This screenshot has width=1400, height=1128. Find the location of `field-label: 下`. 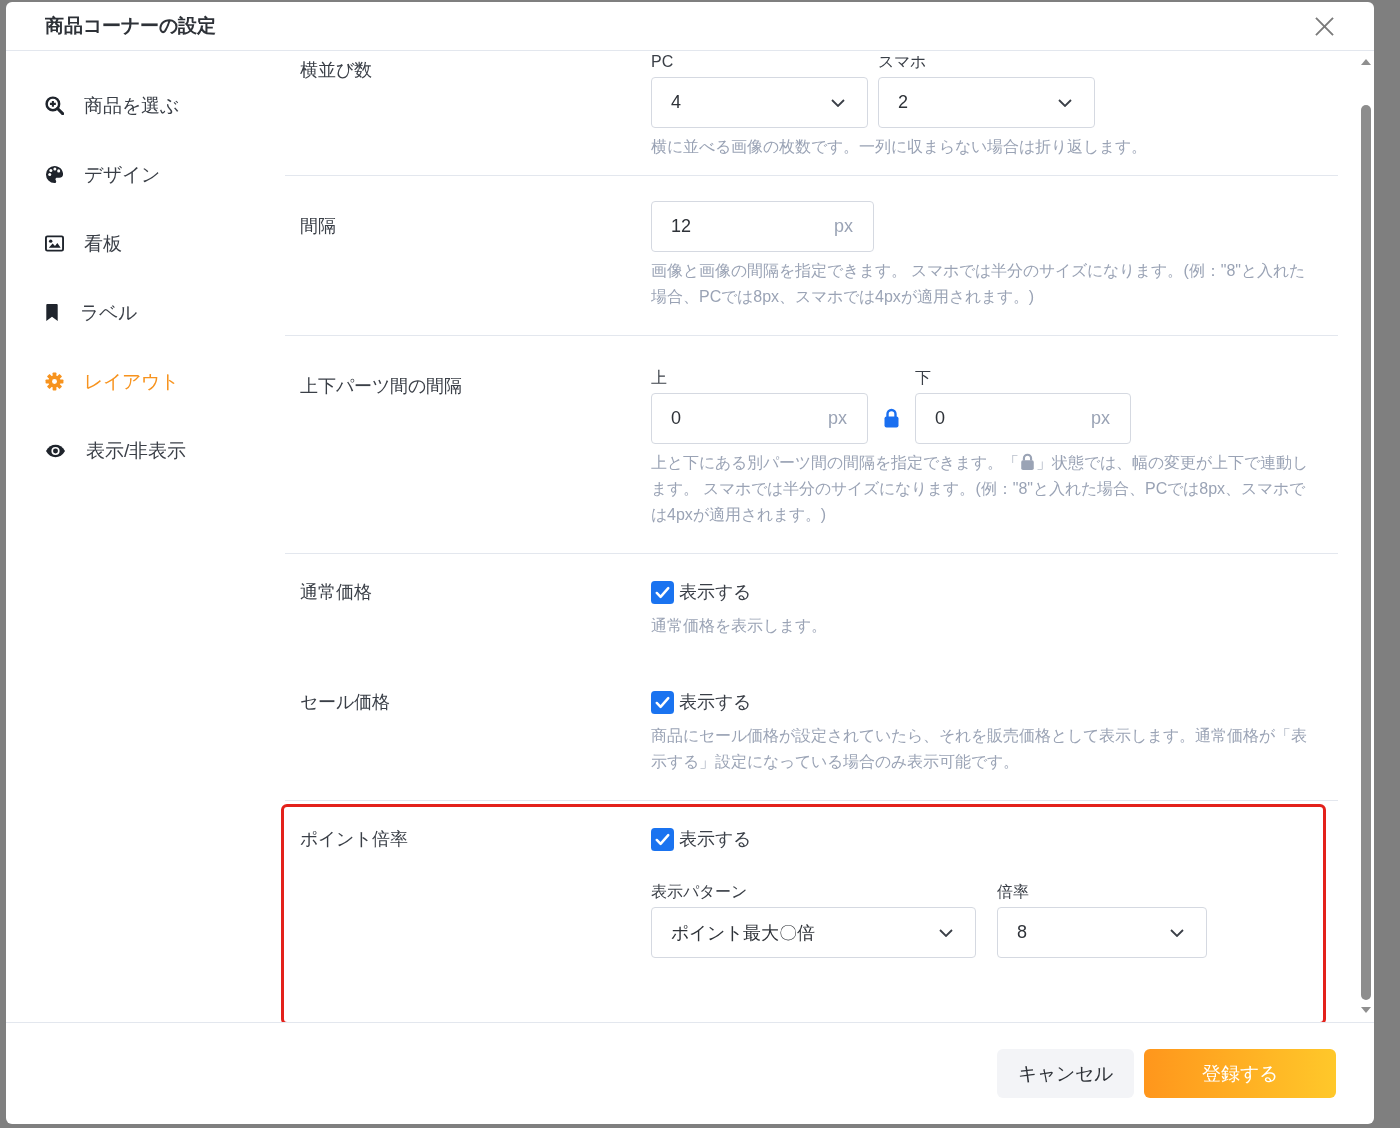

field-label: 下 is located at coordinates (923, 378).